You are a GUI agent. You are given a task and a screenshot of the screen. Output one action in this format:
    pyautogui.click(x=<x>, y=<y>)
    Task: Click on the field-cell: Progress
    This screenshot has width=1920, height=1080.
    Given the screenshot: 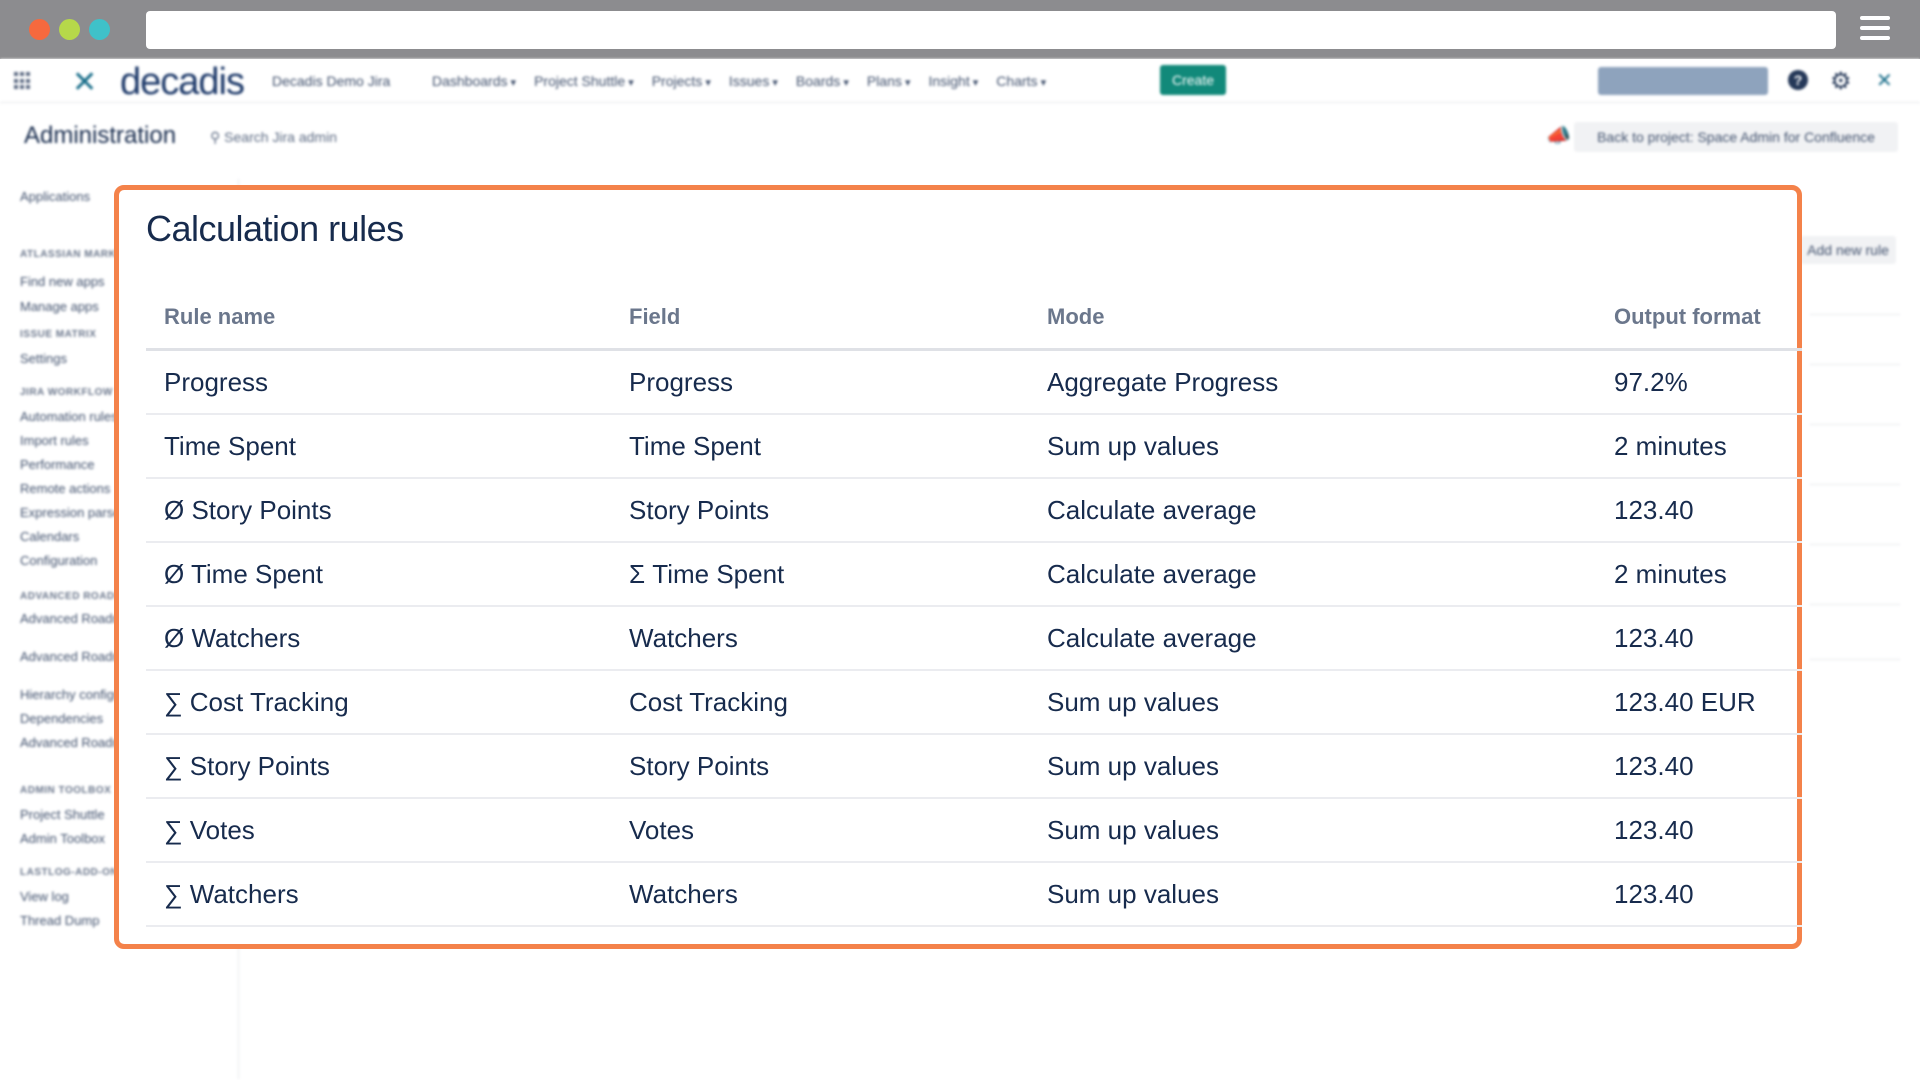 What is the action you would take?
    pyautogui.click(x=820, y=382)
    